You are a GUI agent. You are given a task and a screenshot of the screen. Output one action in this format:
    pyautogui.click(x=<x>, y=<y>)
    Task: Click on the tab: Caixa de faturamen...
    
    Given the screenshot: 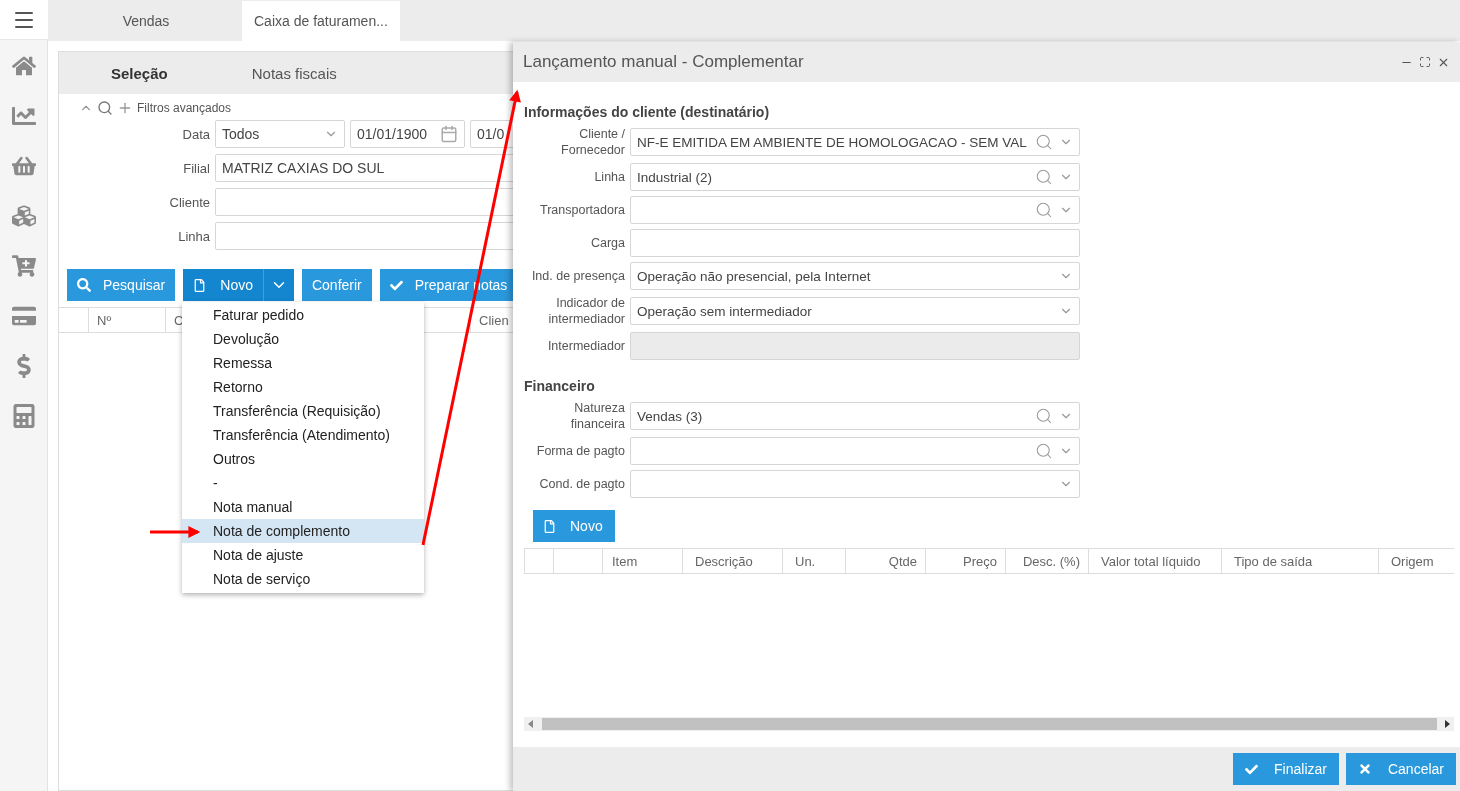 What is the action you would take?
    pyautogui.click(x=321, y=21)
    